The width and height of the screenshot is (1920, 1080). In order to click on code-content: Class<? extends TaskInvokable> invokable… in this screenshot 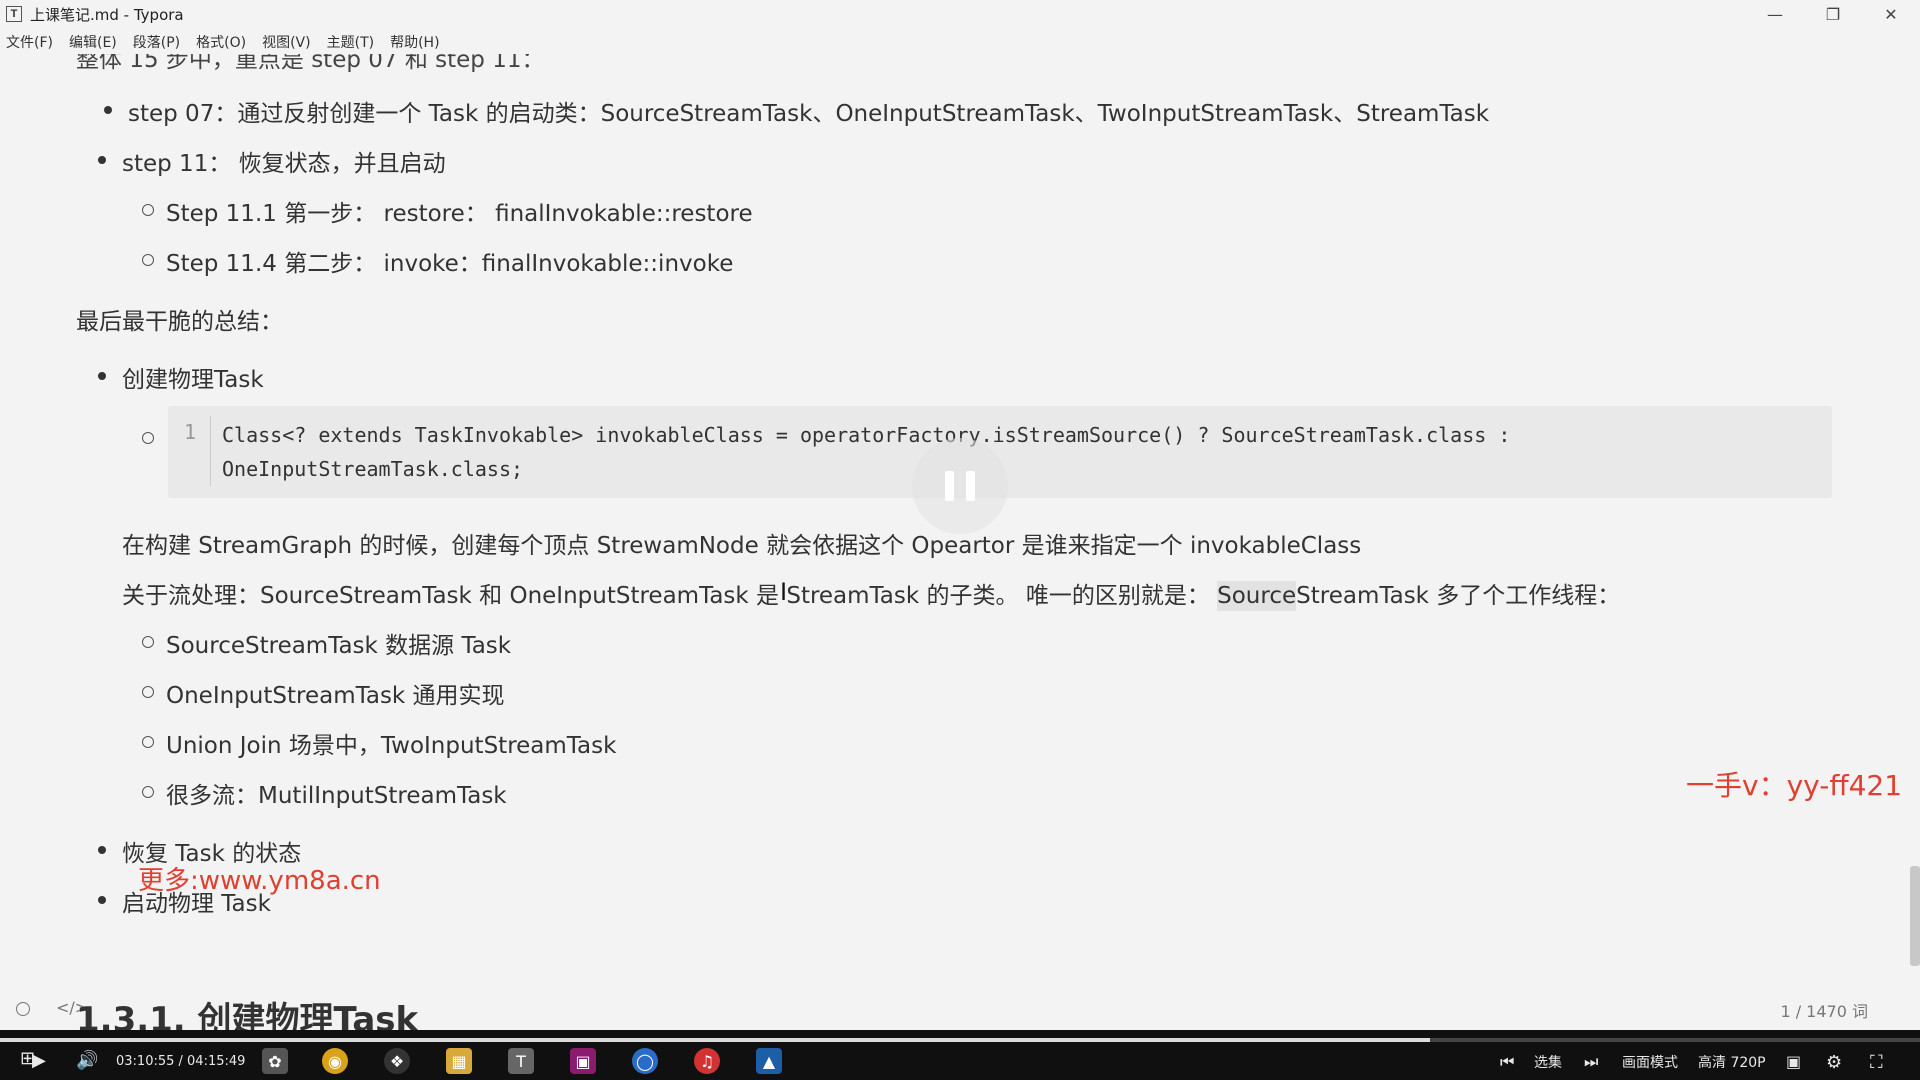, I will do `click(866, 452)`.